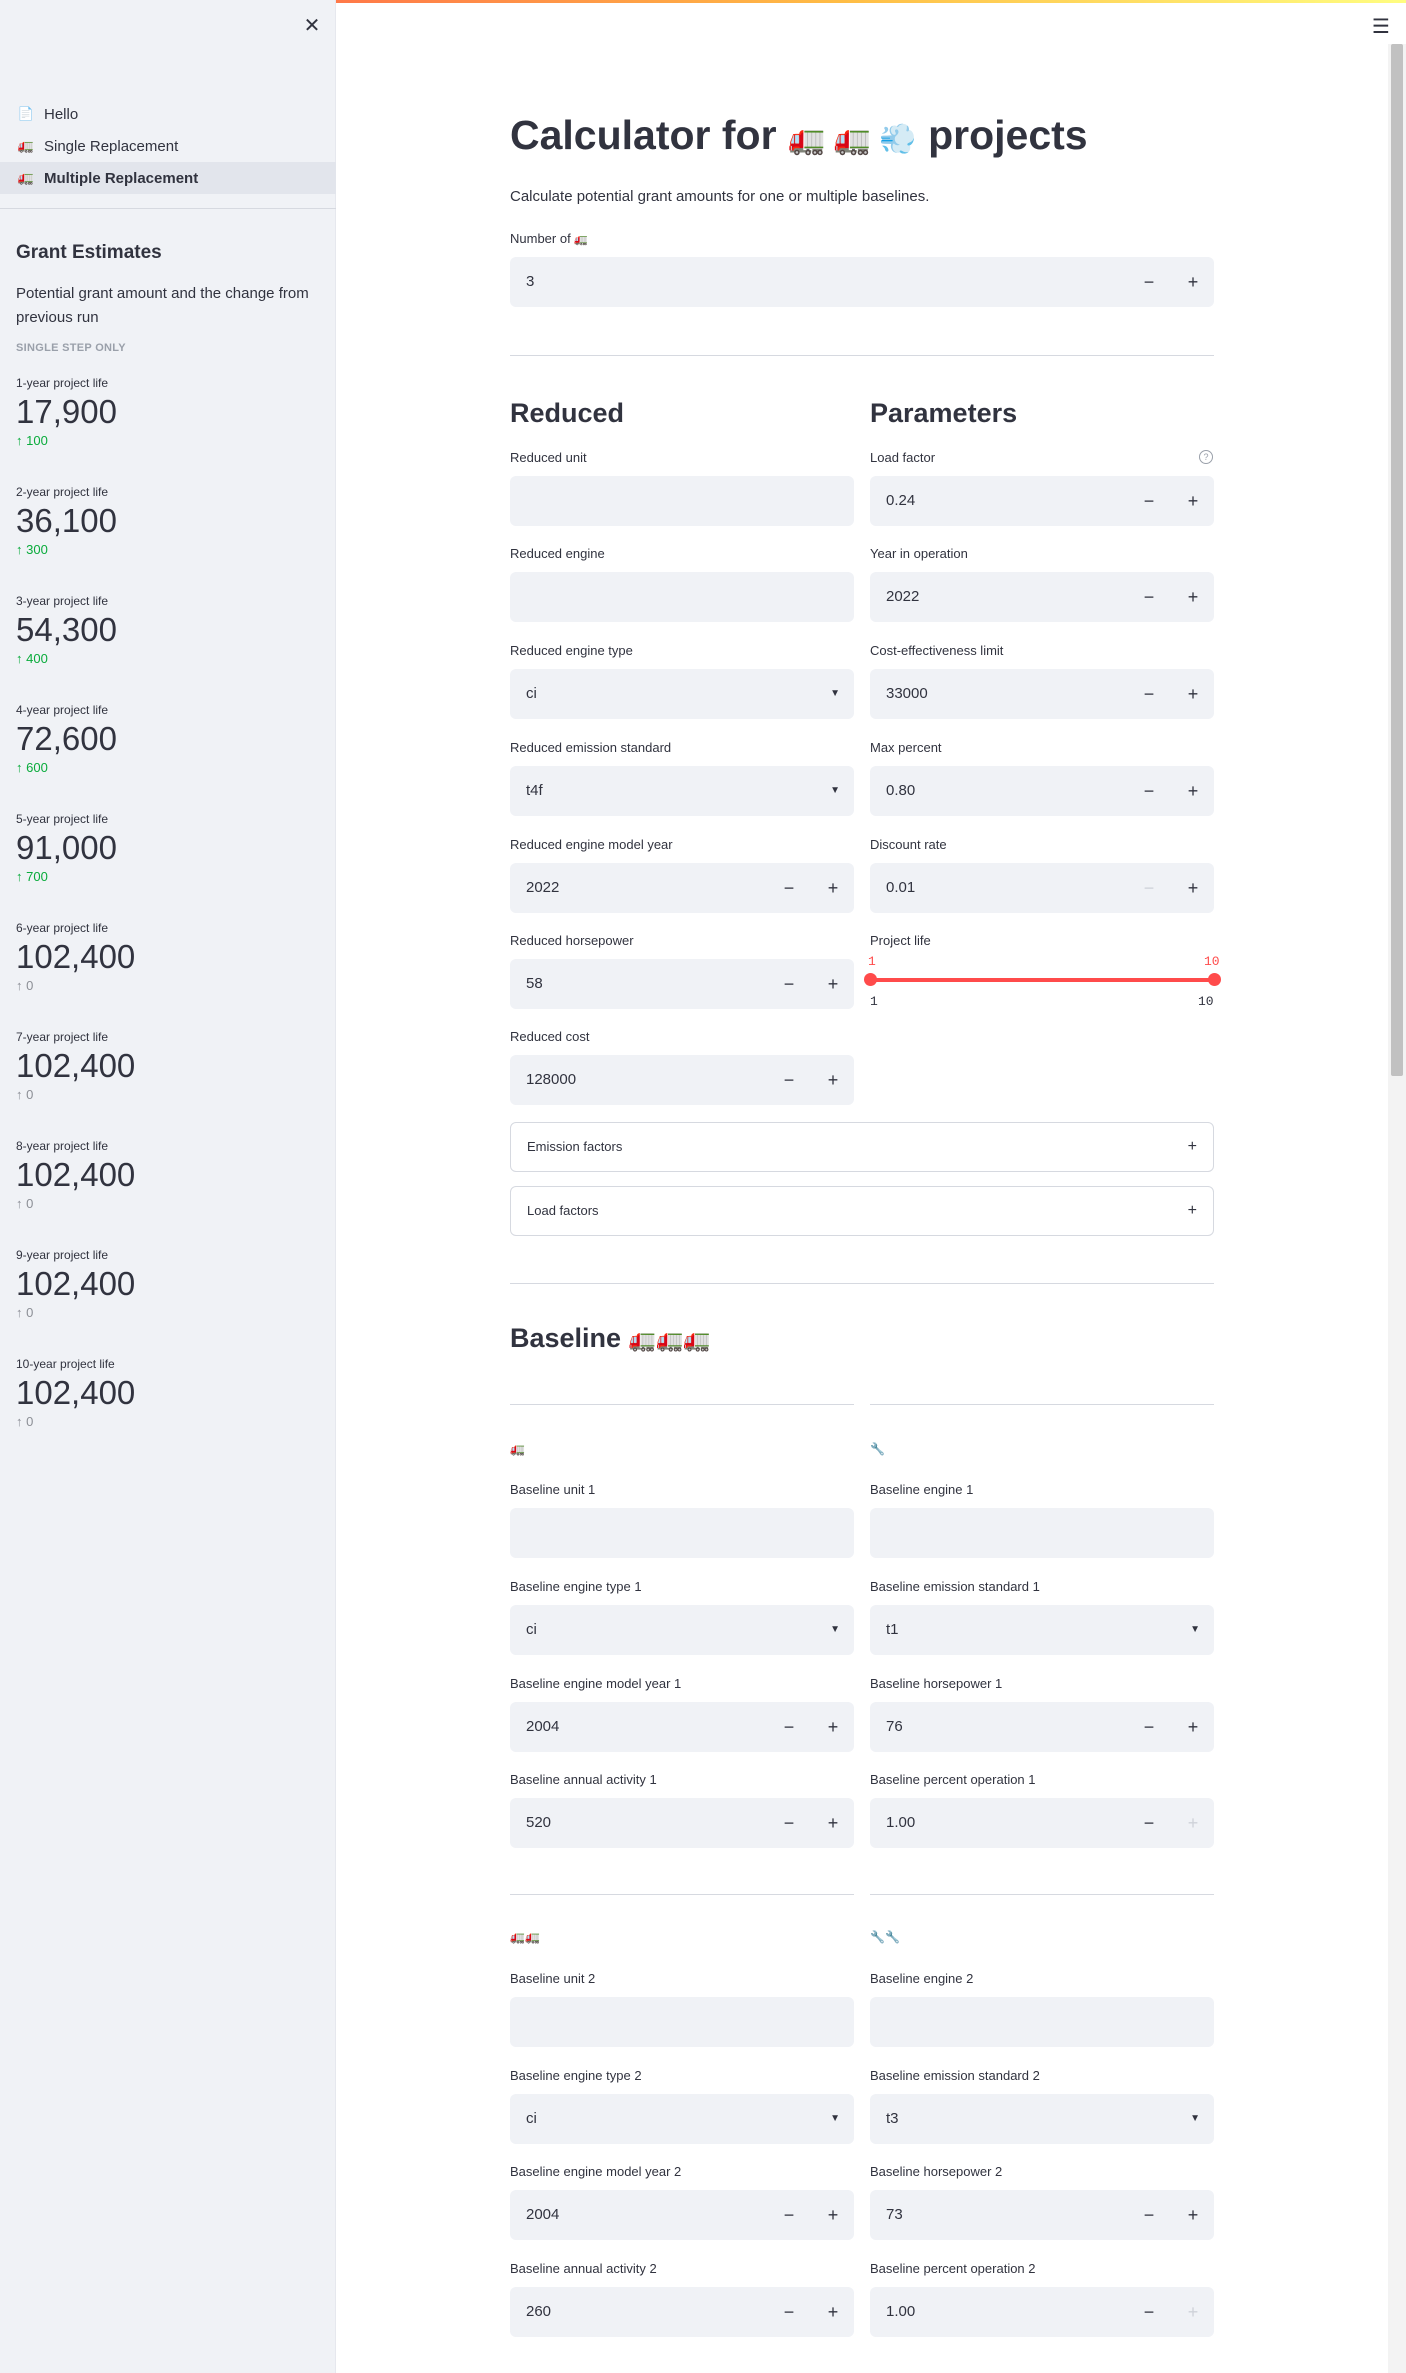  Describe the element at coordinates (1042, 2119) in the screenshot. I see `baseline-emission-select: t3 ▼` at that location.